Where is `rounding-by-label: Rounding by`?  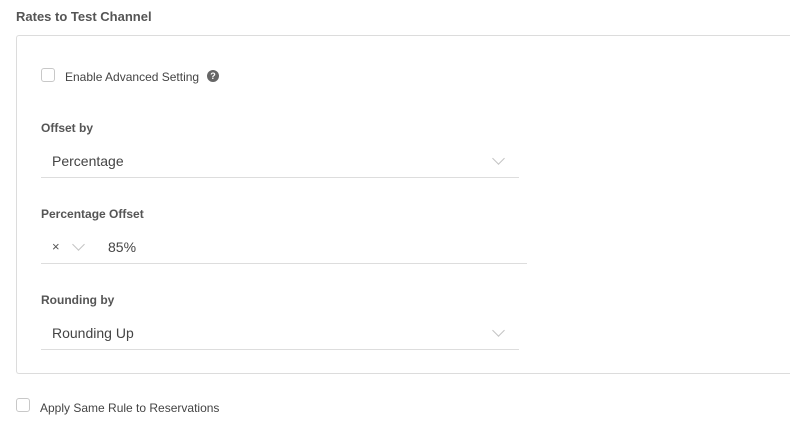
rounding-by-label: Rounding by is located at coordinates (78, 300).